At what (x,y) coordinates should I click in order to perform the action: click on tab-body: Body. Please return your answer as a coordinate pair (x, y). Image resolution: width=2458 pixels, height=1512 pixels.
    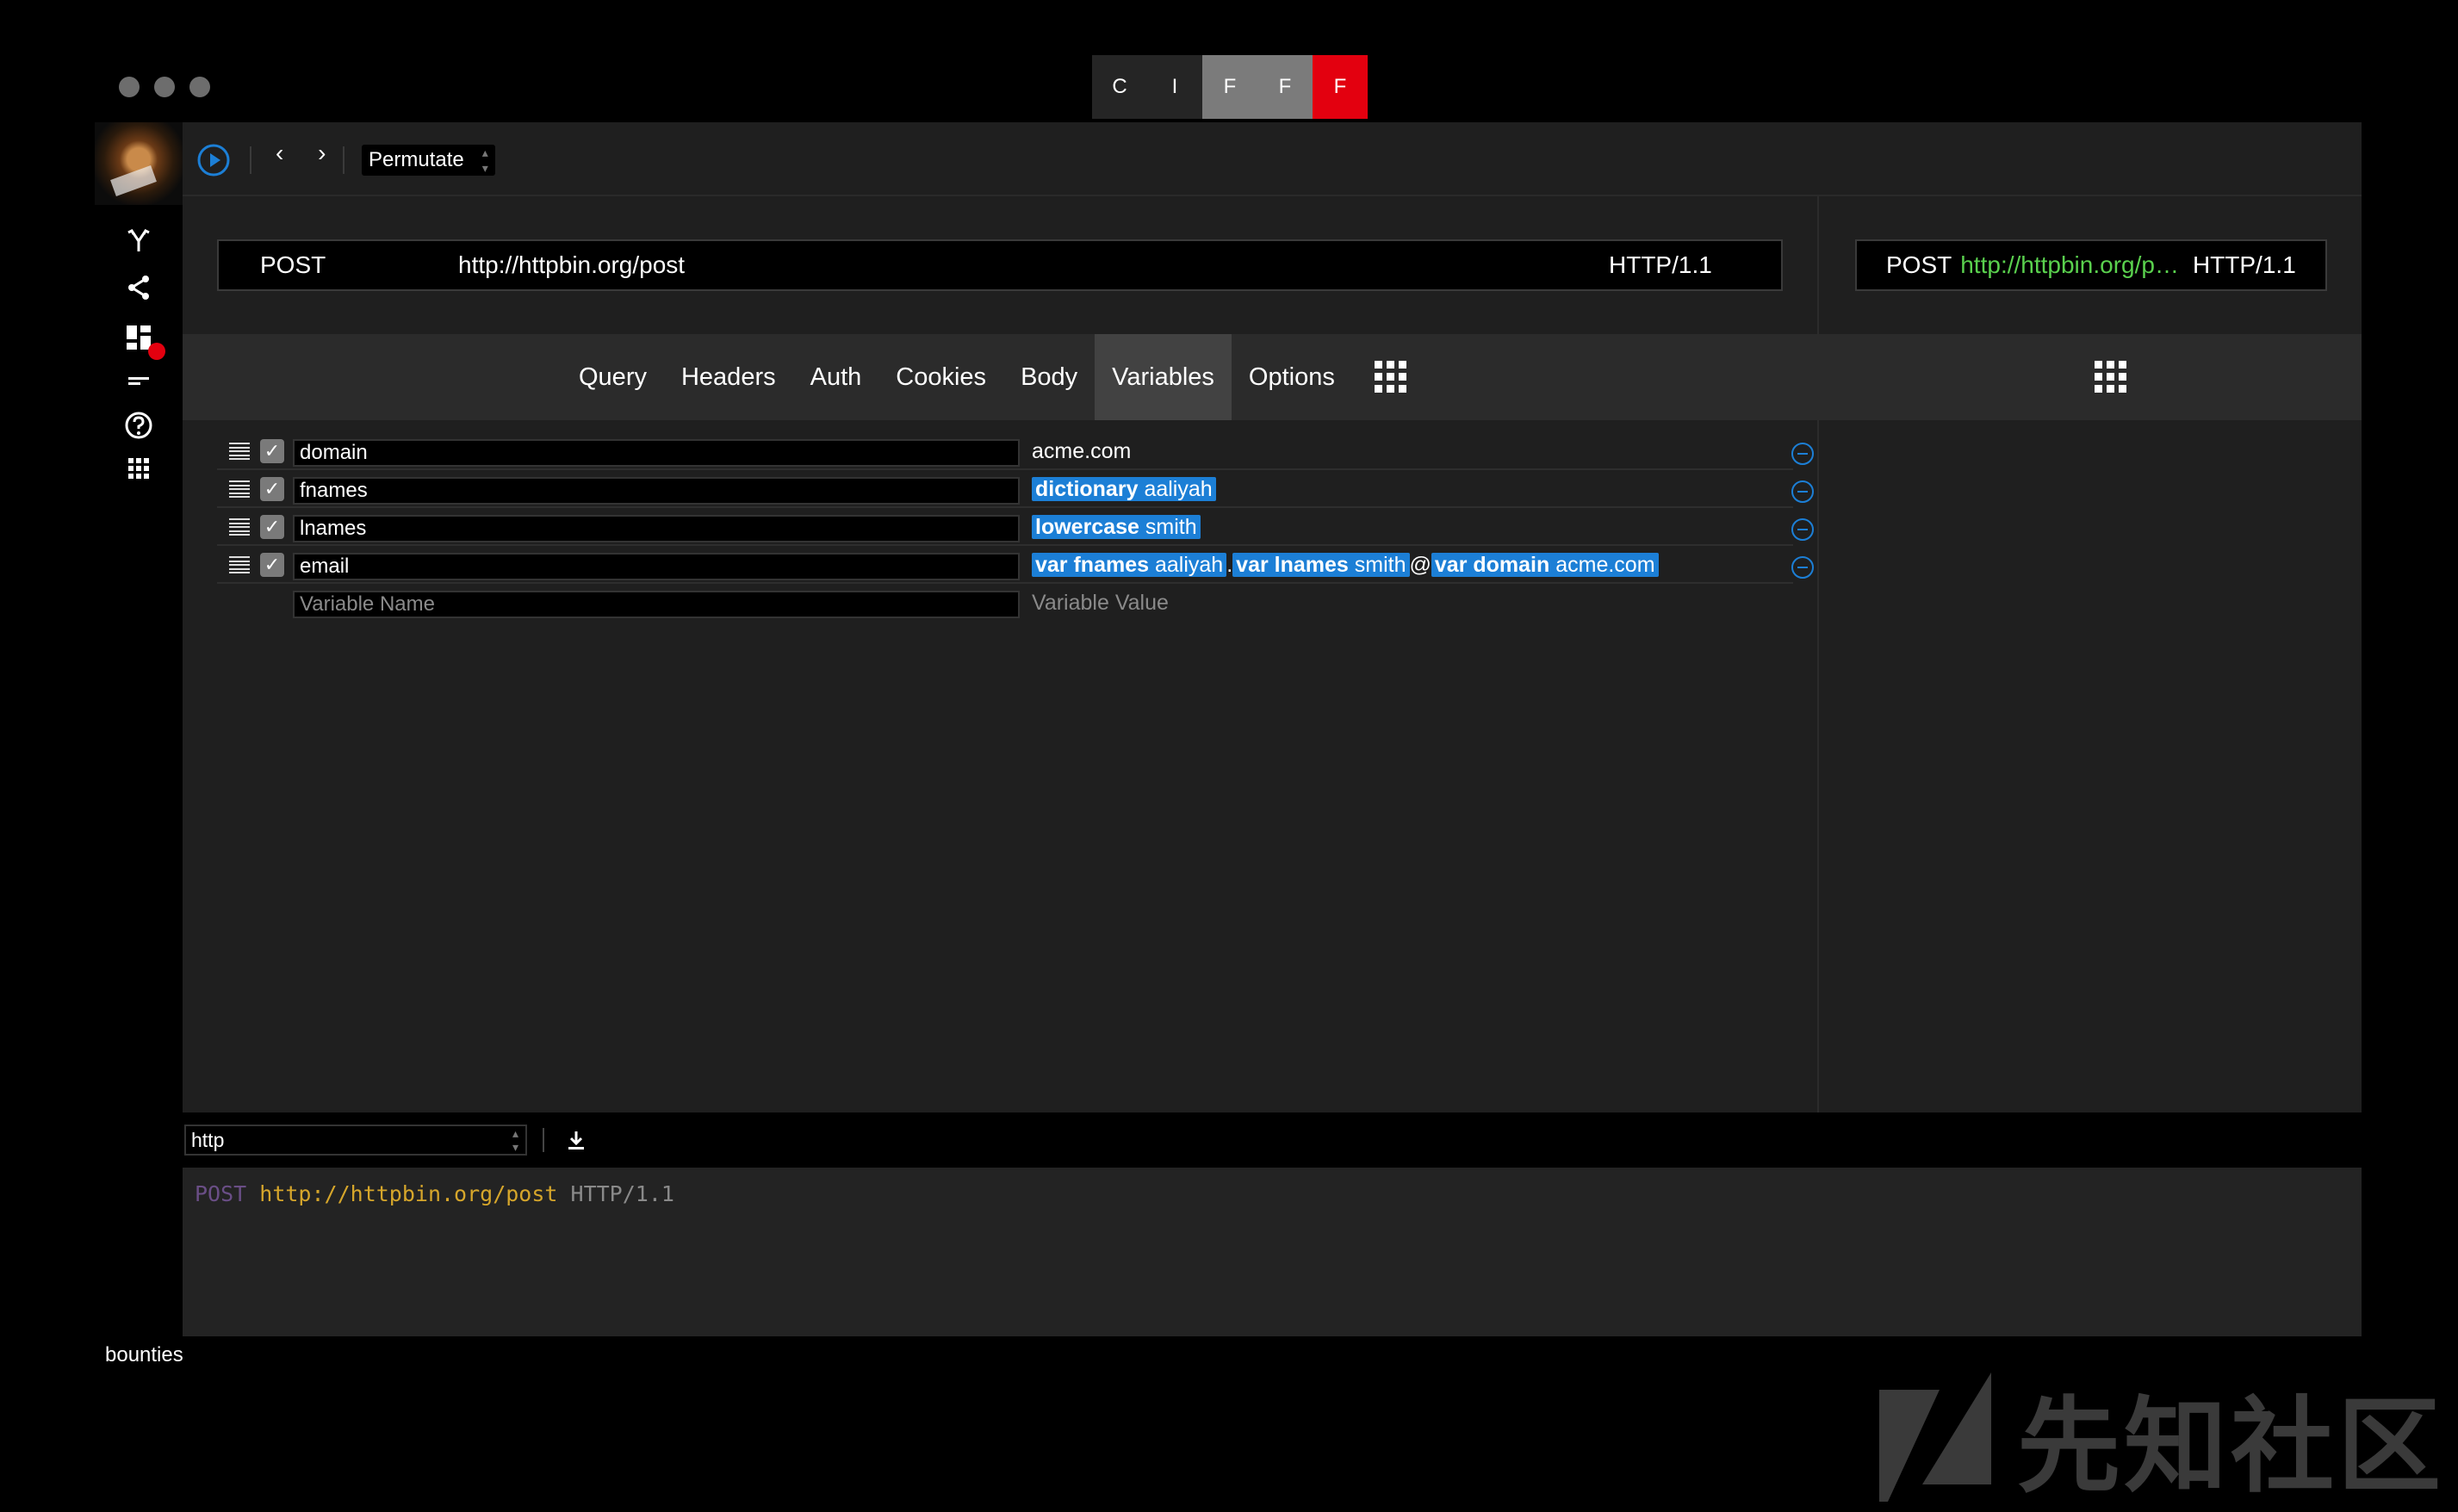
    Looking at the image, I should click on (1049, 377).